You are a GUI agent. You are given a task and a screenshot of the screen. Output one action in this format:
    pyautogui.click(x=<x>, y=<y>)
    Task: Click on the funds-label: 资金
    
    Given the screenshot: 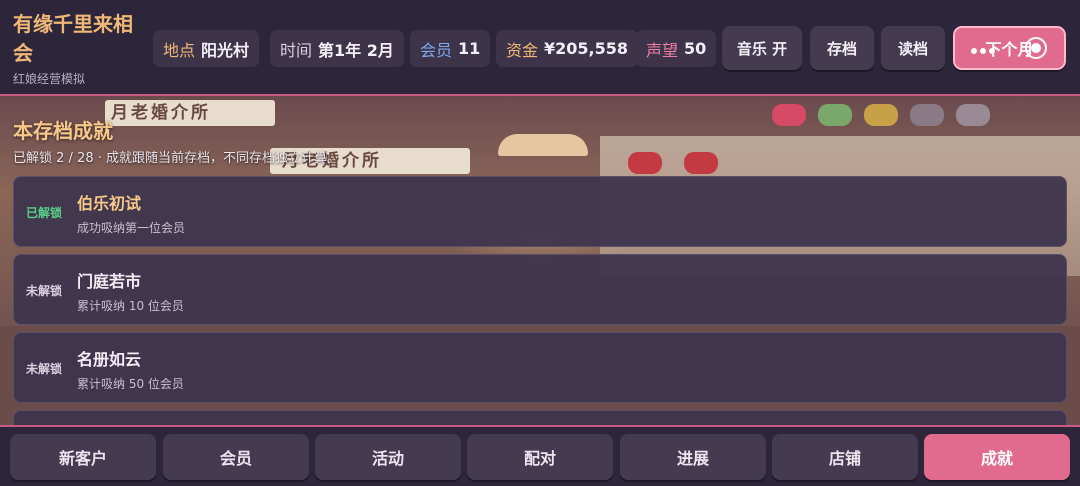 What is the action you would take?
    pyautogui.click(x=522, y=50)
    